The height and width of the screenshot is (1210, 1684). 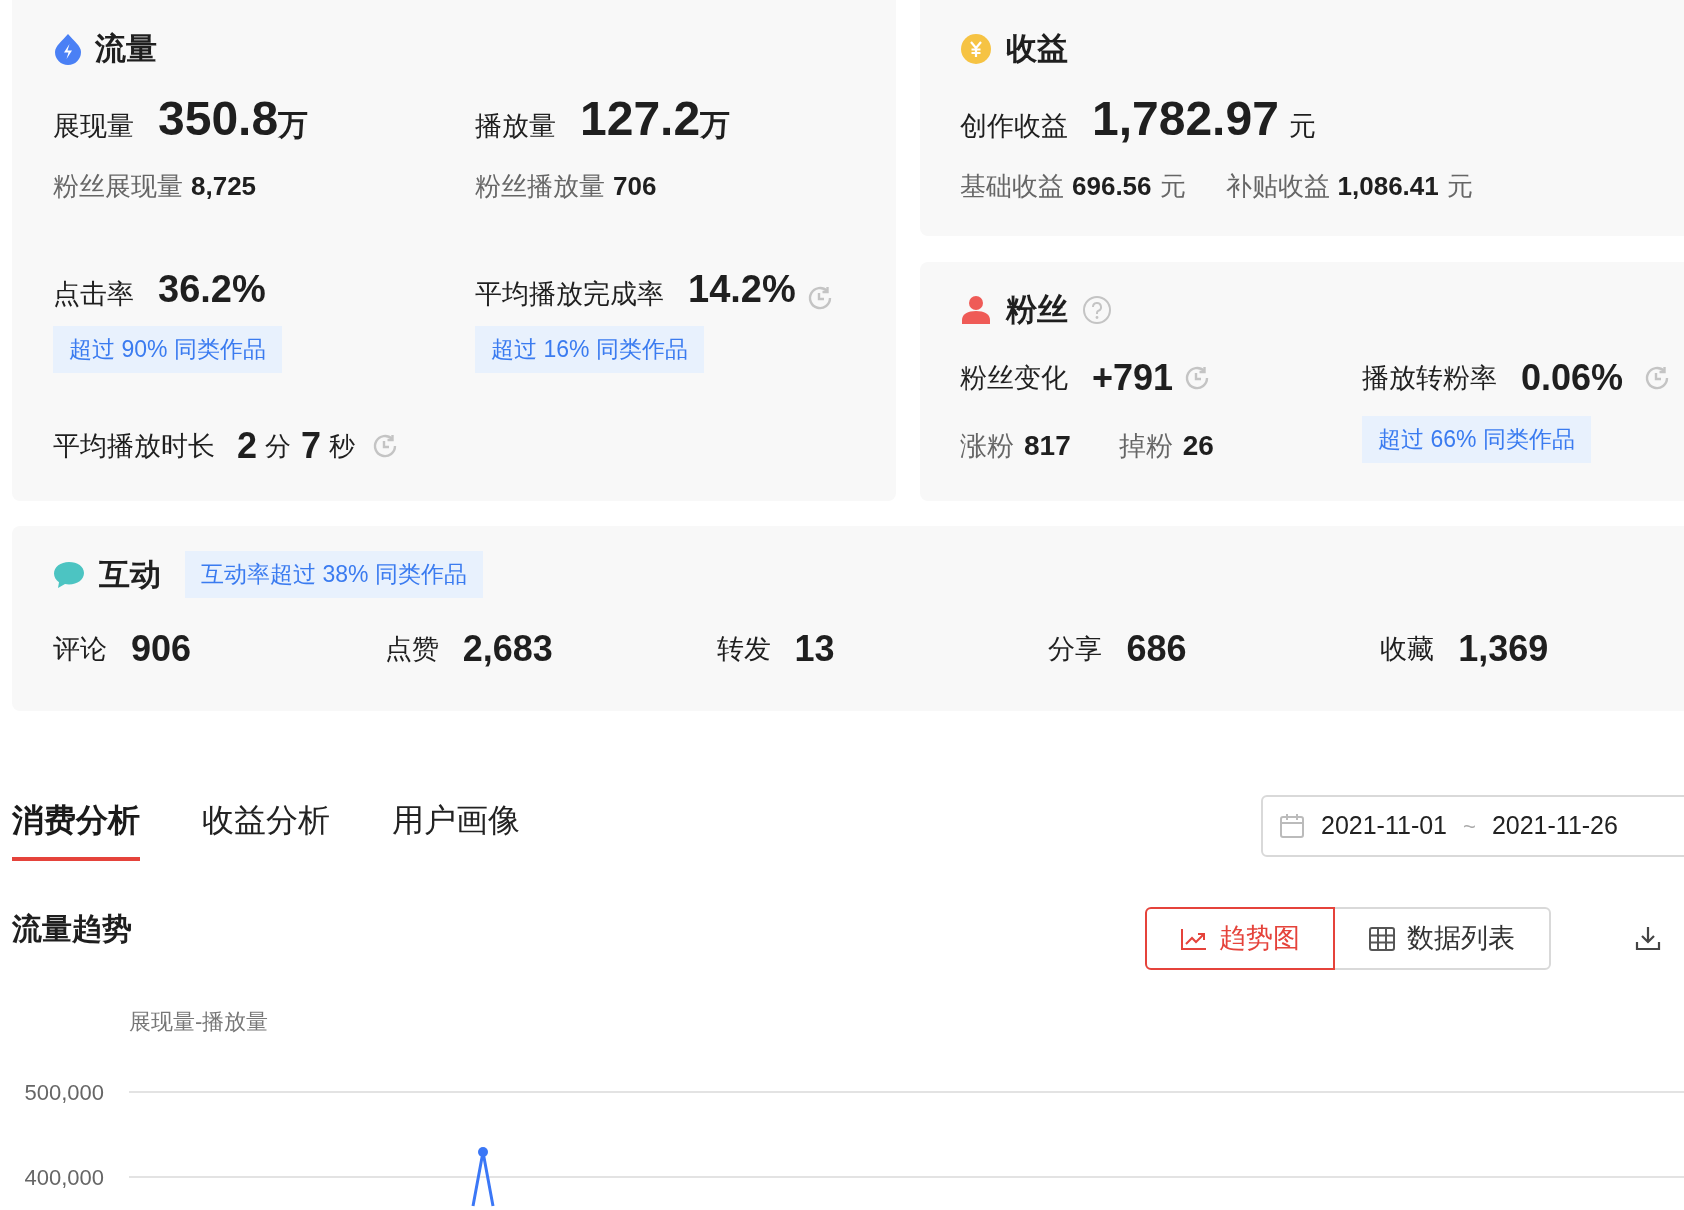 What do you see at coordinates (507, 649) in the screenshot?
I see `metric-value: 2,683` at bounding box center [507, 649].